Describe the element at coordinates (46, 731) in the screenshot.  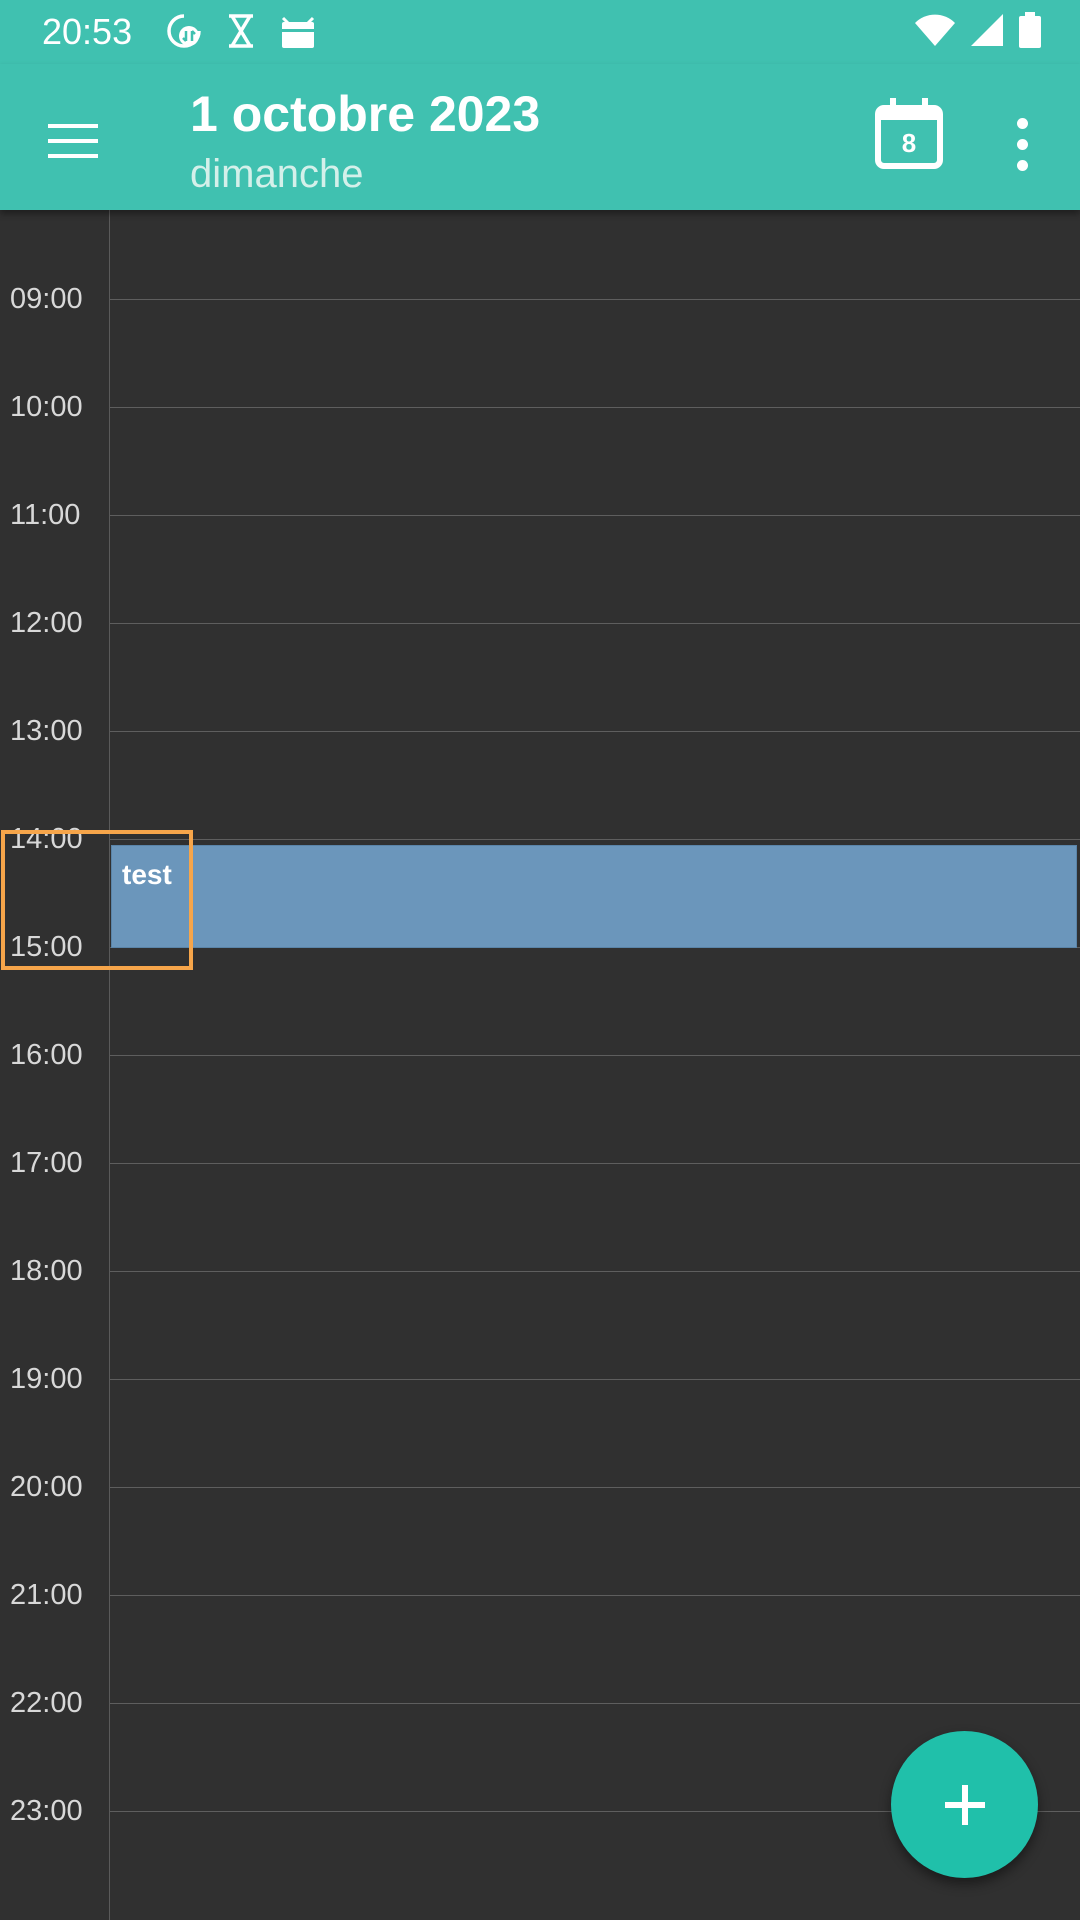
I see `hour-label: 13:00` at that location.